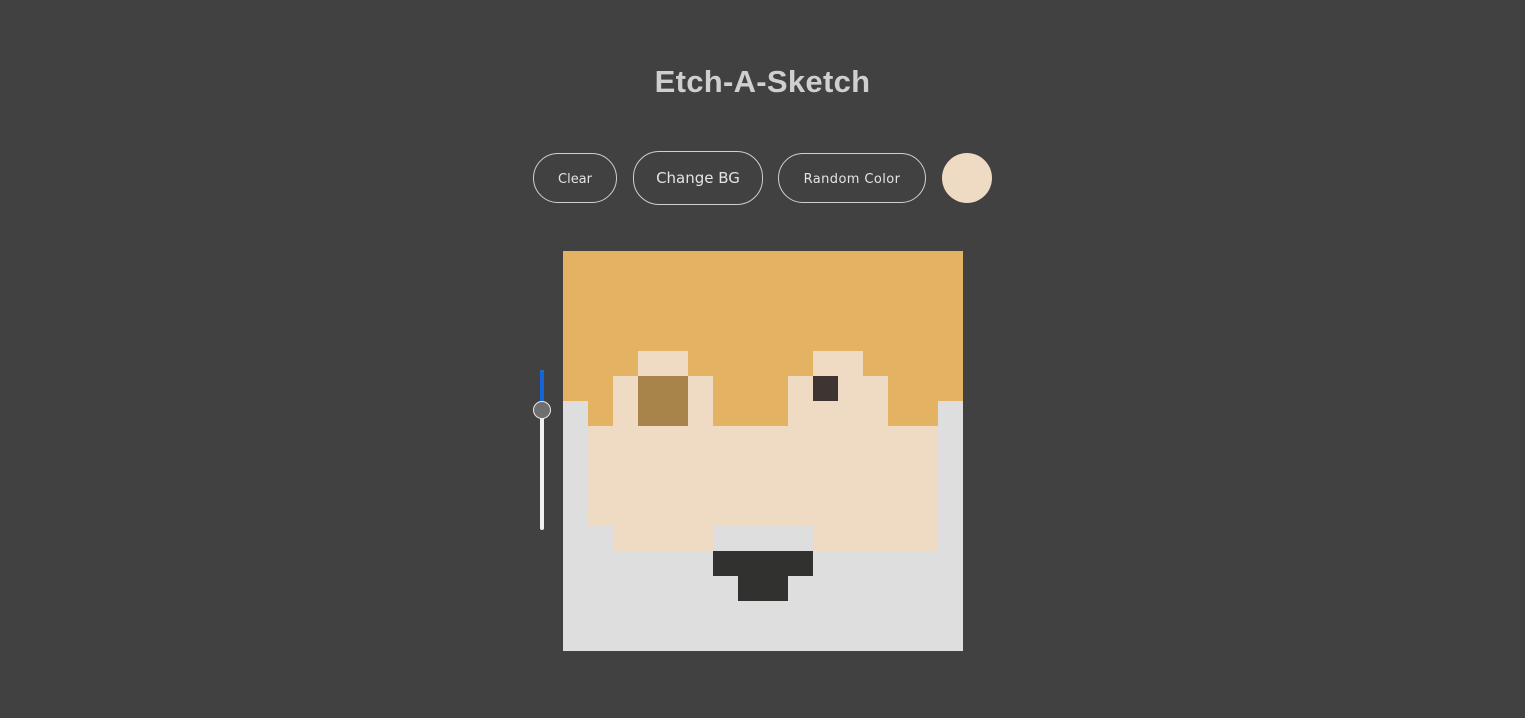  Describe the element at coordinates (698, 178) in the screenshot. I see `change-bg-button: Change BG` at that location.